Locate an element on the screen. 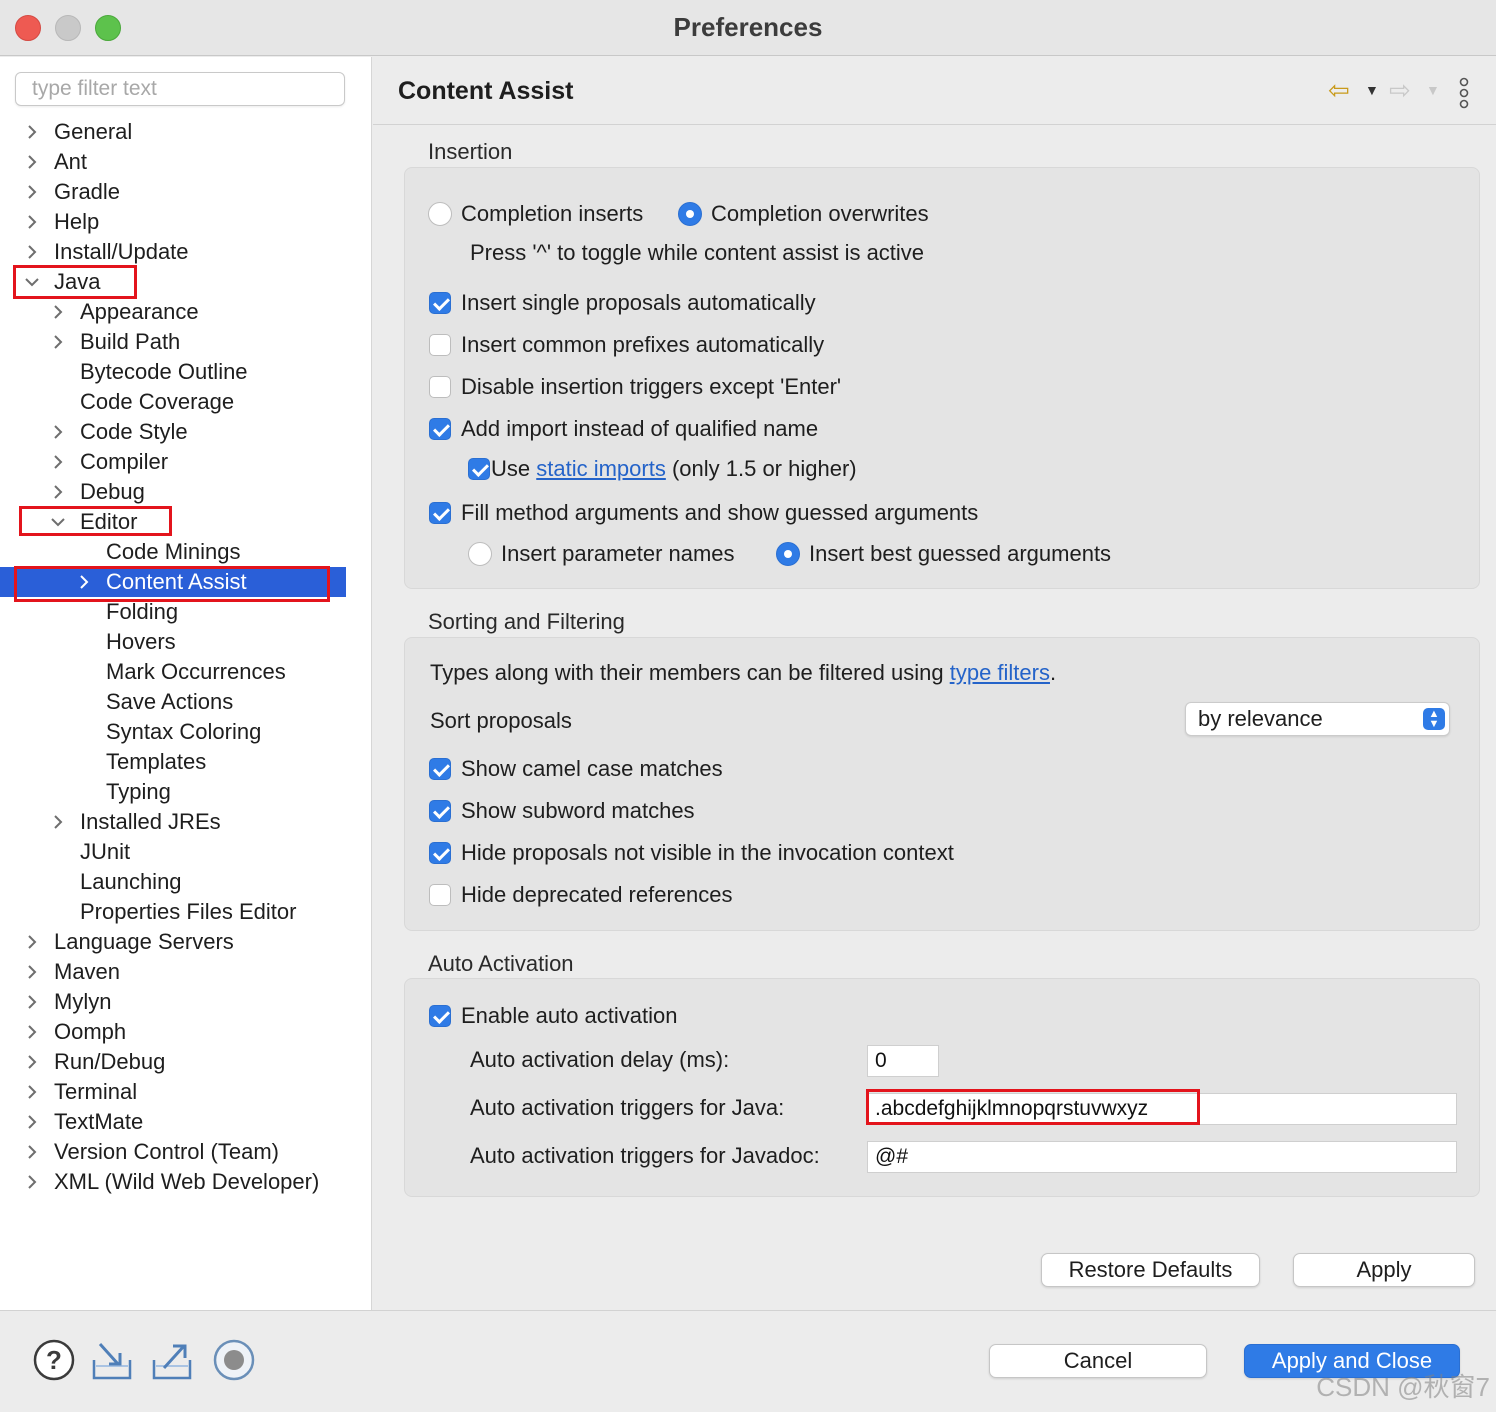  import-icon is located at coordinates (112, 1360).